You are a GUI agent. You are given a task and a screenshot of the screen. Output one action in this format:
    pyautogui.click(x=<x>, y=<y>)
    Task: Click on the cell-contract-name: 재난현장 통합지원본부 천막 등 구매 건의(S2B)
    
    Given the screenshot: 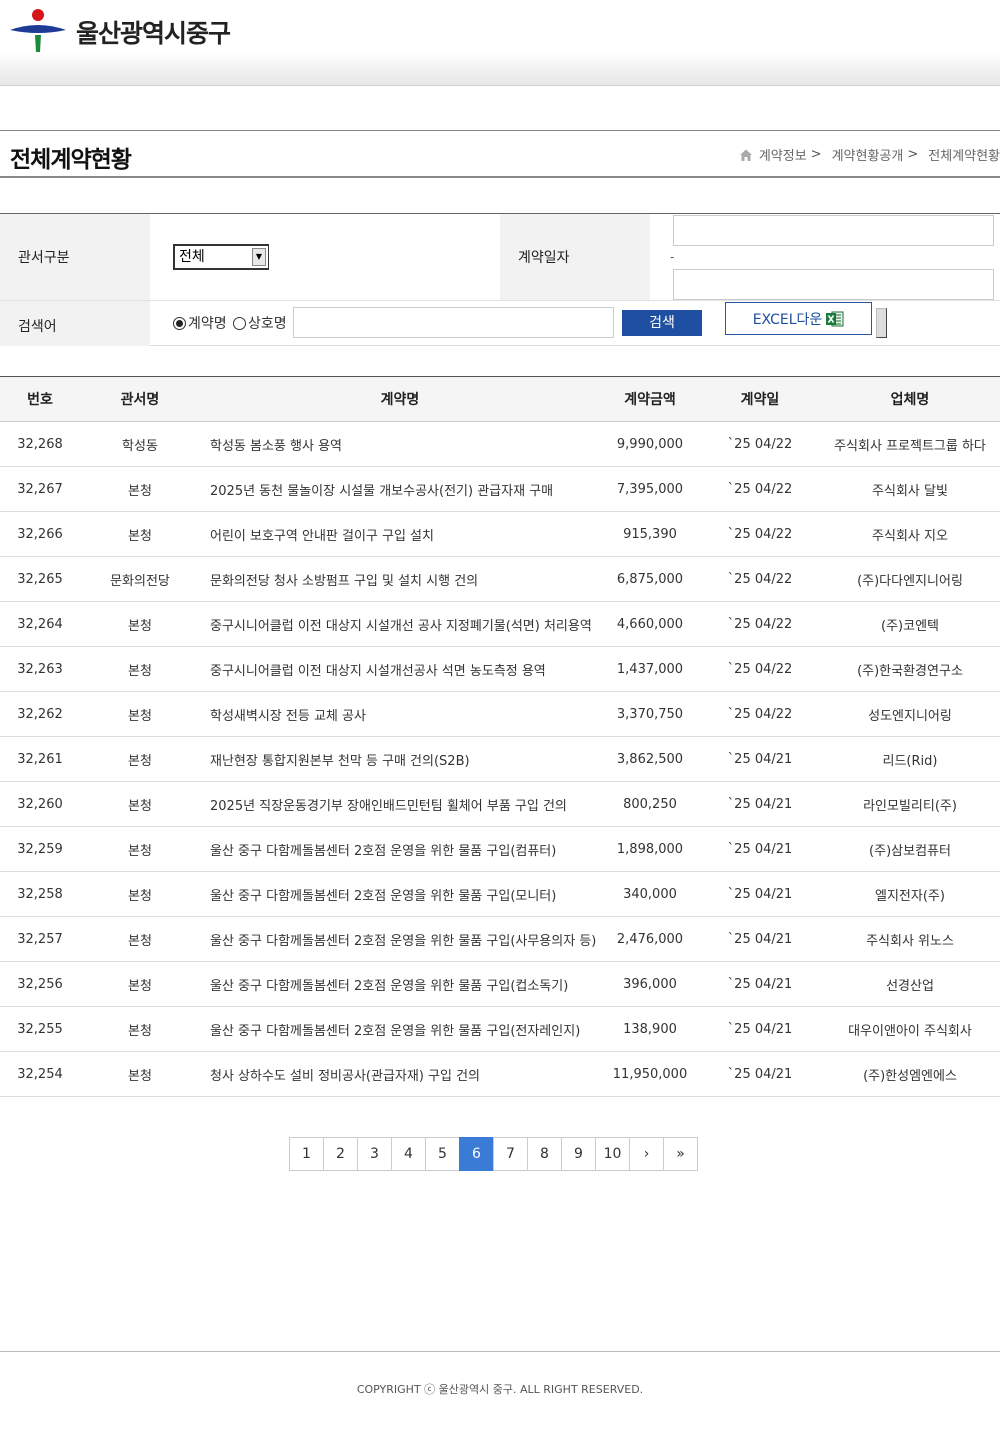 What is the action you would take?
    pyautogui.click(x=400, y=759)
    